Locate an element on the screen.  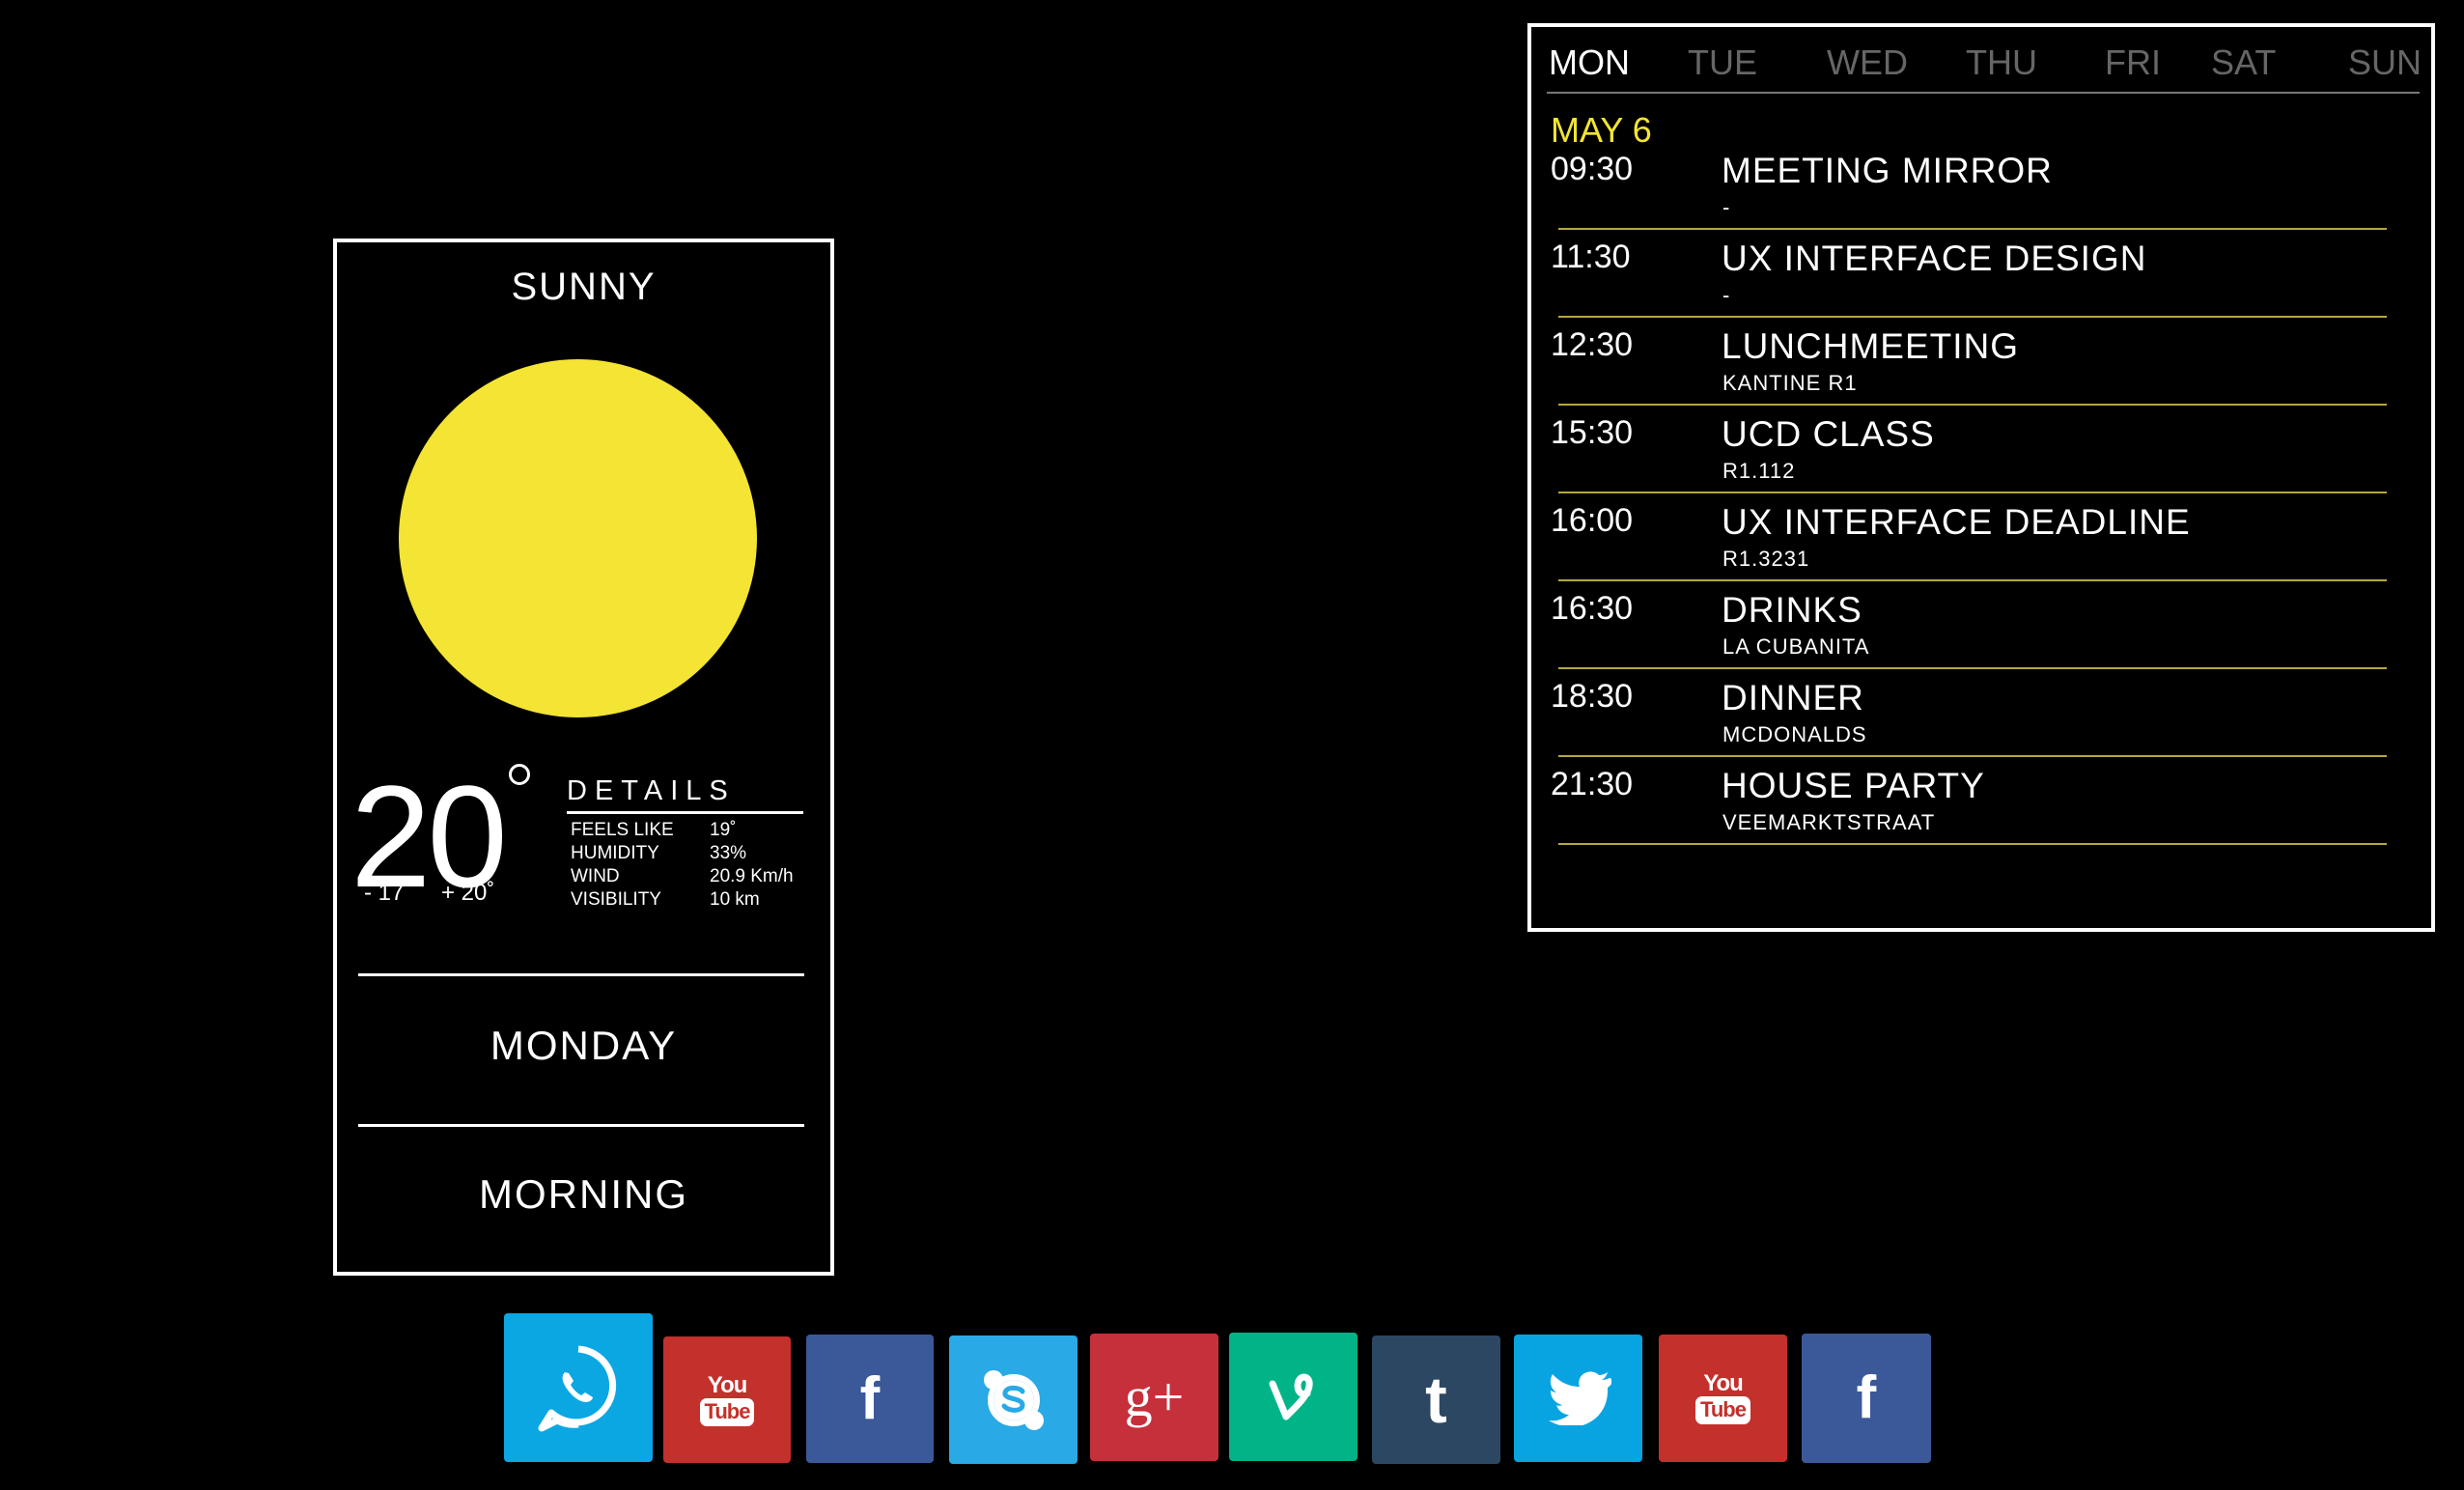
whatsapp-icon is located at coordinates (577, 1388).